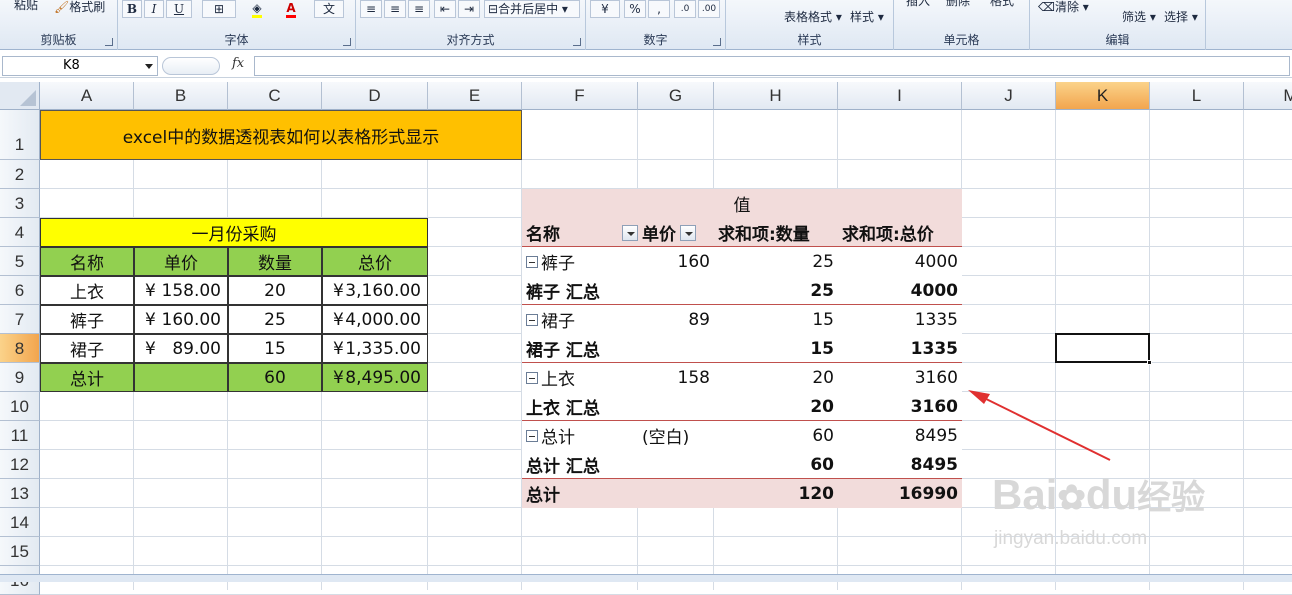 This screenshot has height=595, width=1292. I want to click on decrease-decimal-button: .00, so click(709, 9).